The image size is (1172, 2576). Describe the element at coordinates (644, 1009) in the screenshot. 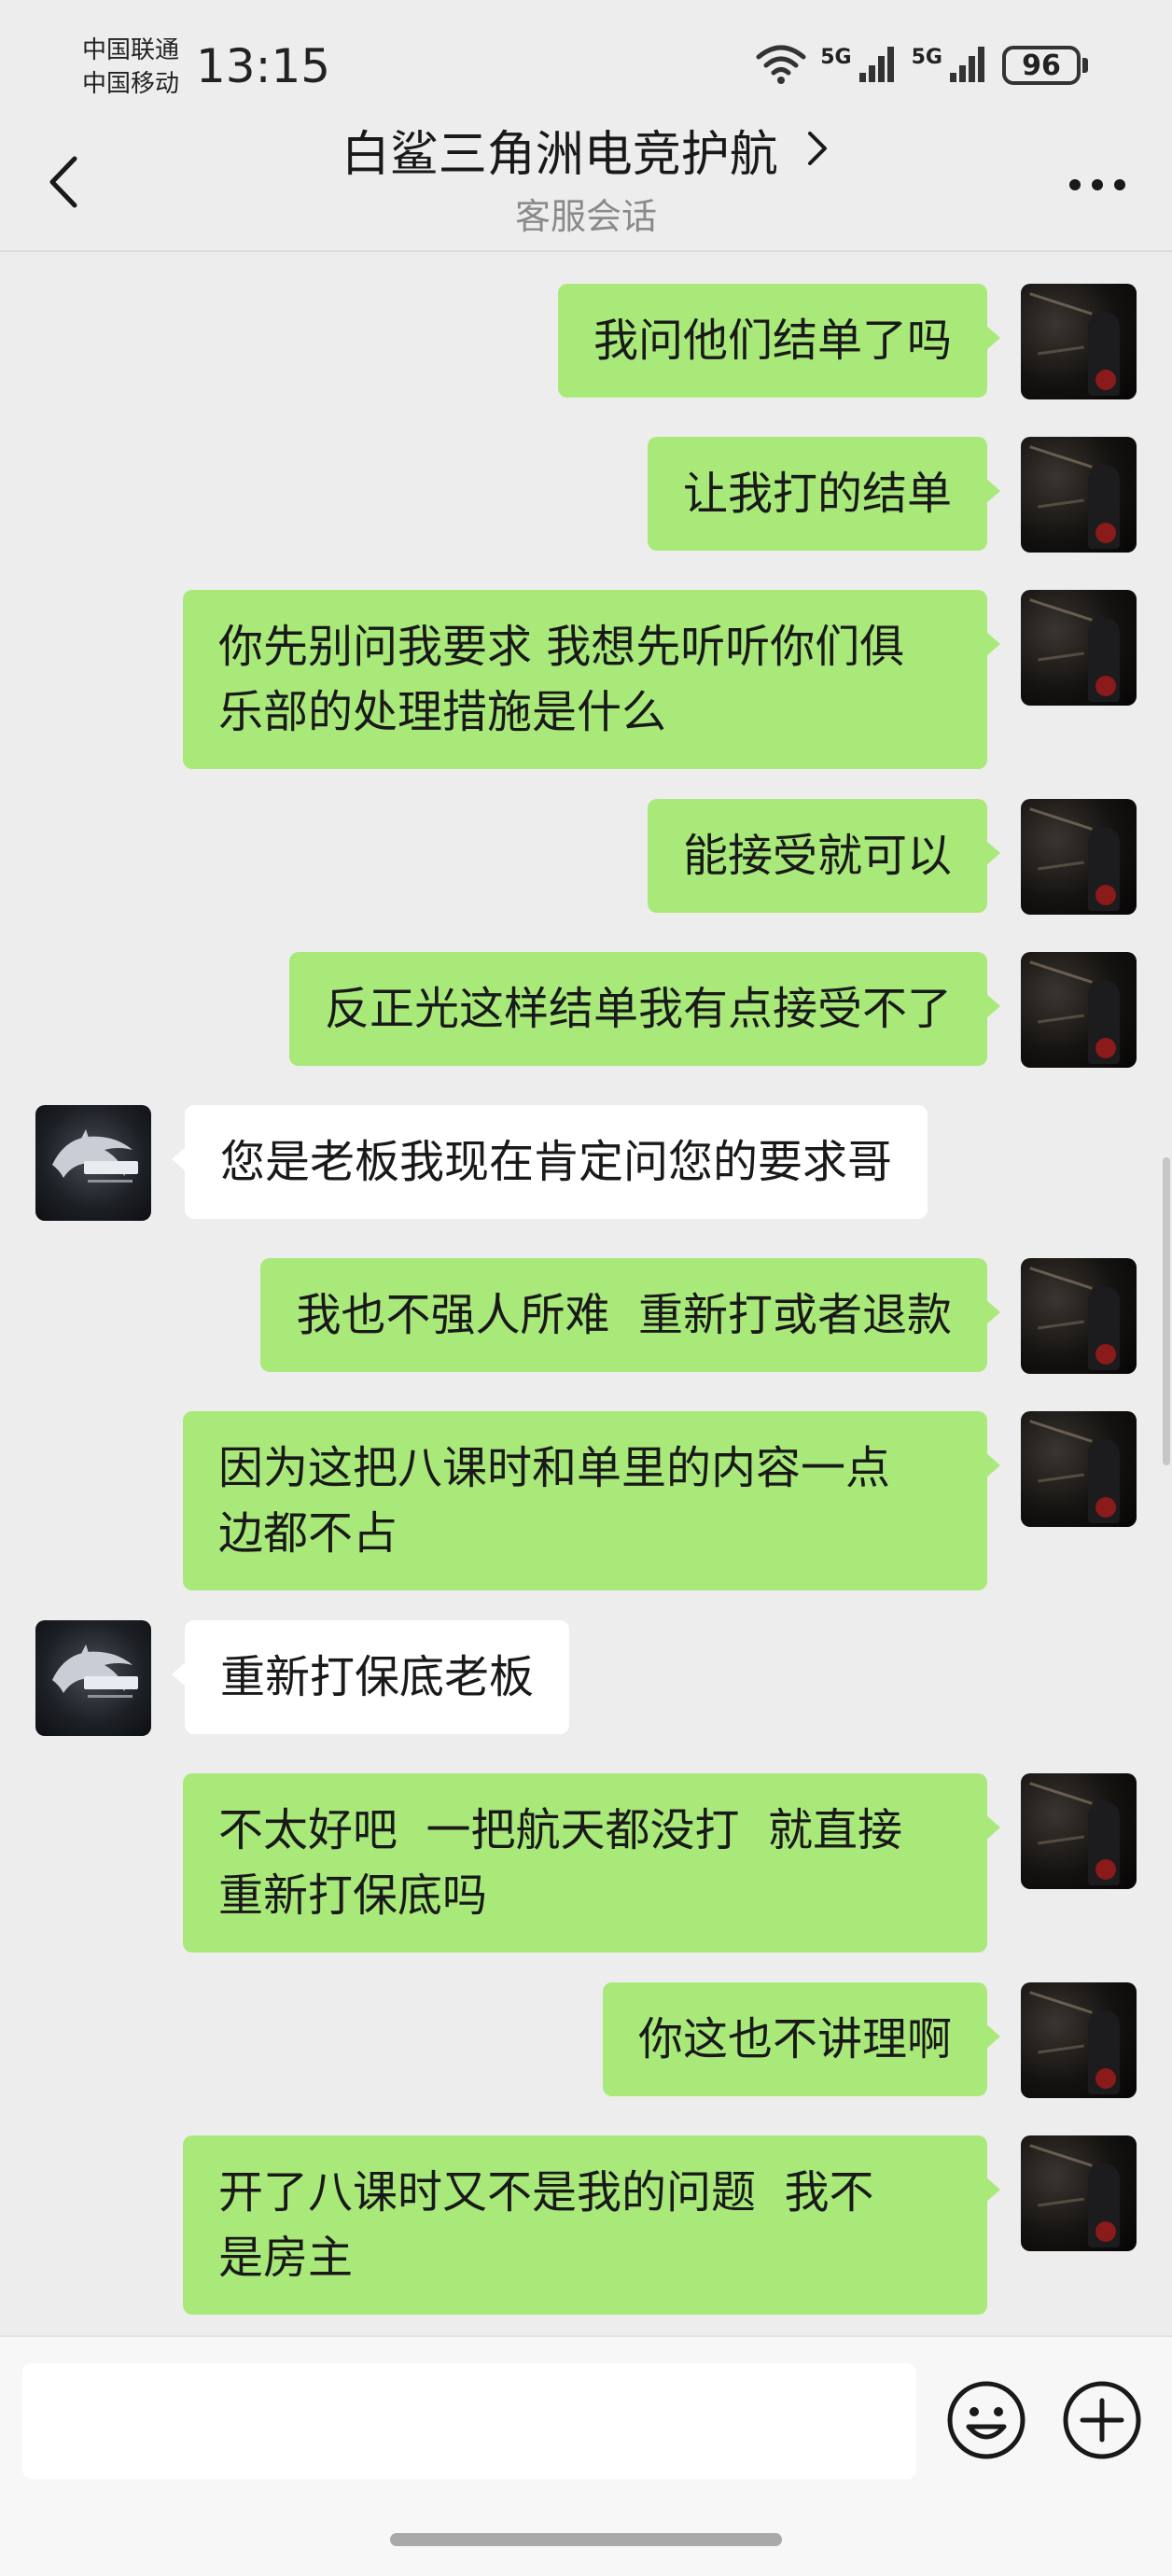

I see `message-bubble: 反正光这样结单我有点接受不了` at that location.